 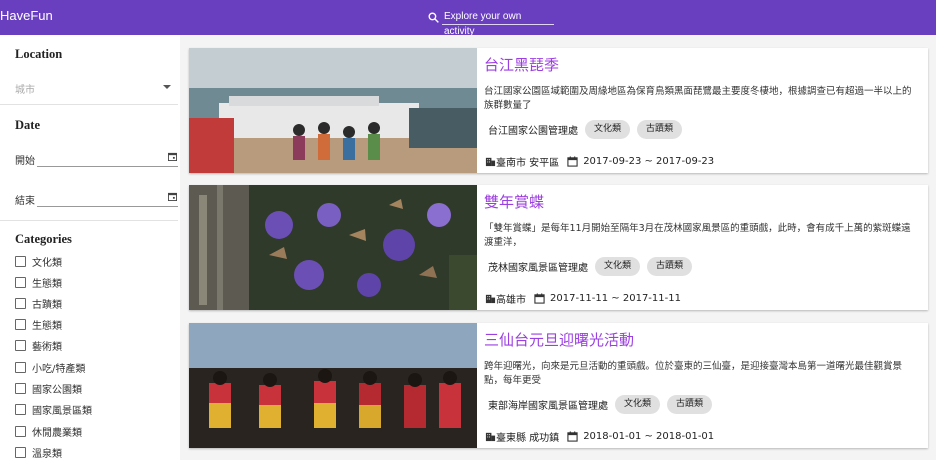 I want to click on location-heading: Location, so click(x=39, y=54).